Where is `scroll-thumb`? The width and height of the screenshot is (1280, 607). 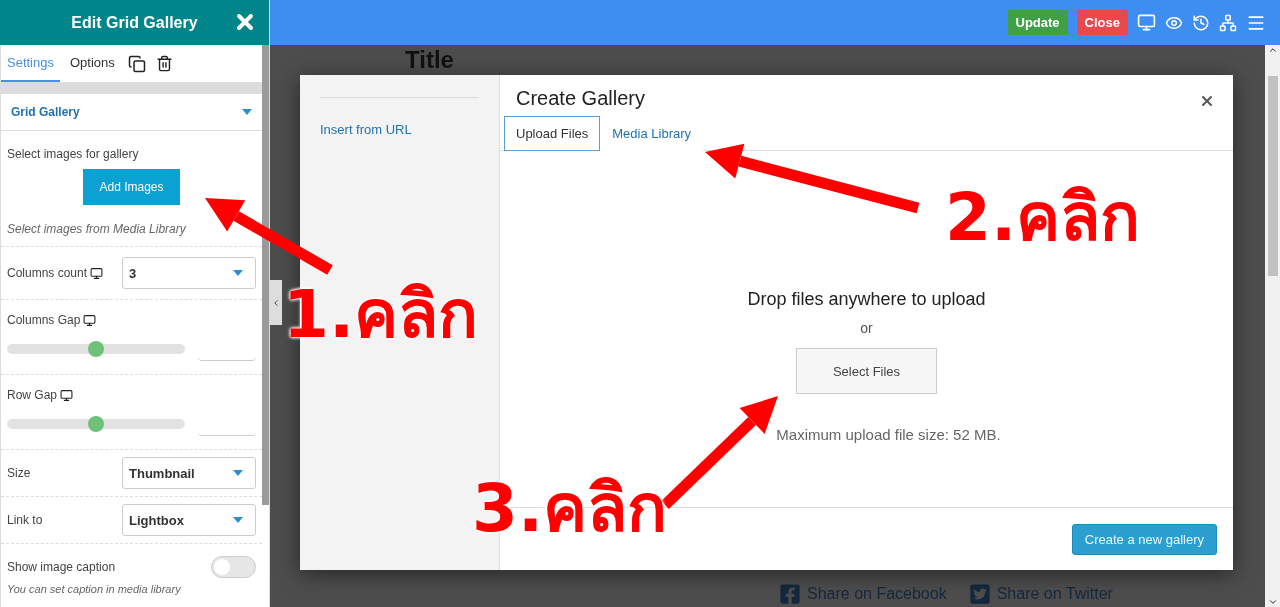 scroll-thumb is located at coordinates (1272, 176).